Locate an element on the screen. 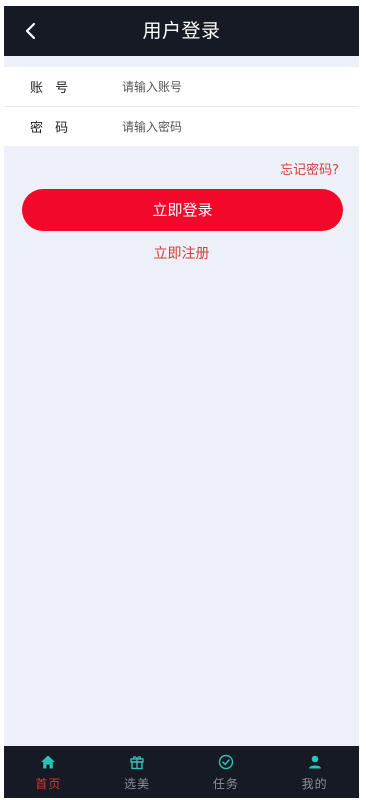  tab-tasks: 任务 is located at coordinates (226, 772).